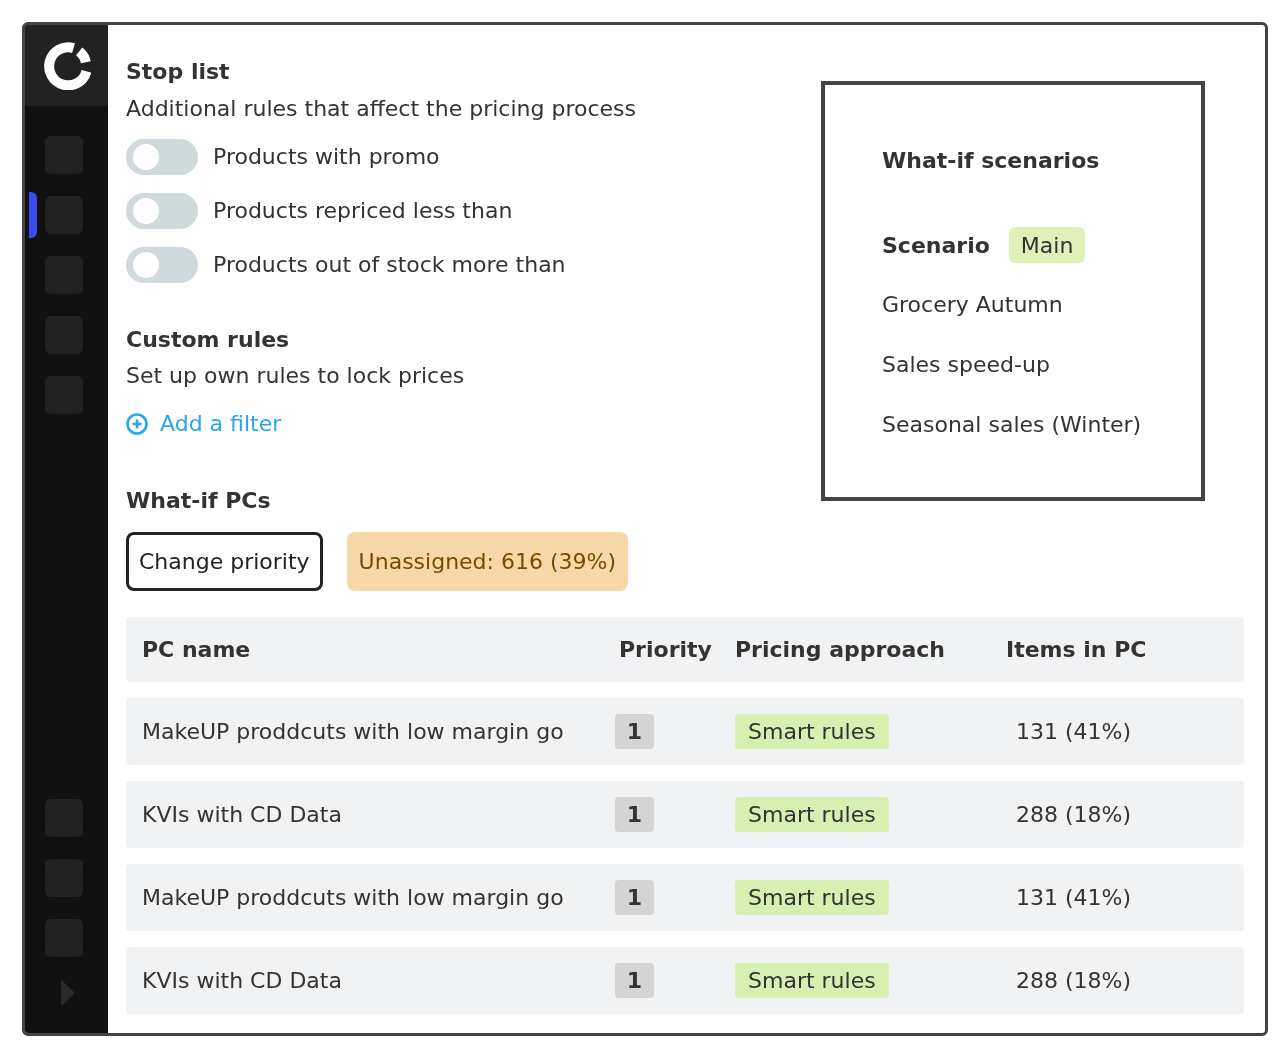 This screenshot has height=1058, width=1280. Describe the element at coordinates (1076, 650) in the screenshot. I see `column-header: Items in PC` at that location.